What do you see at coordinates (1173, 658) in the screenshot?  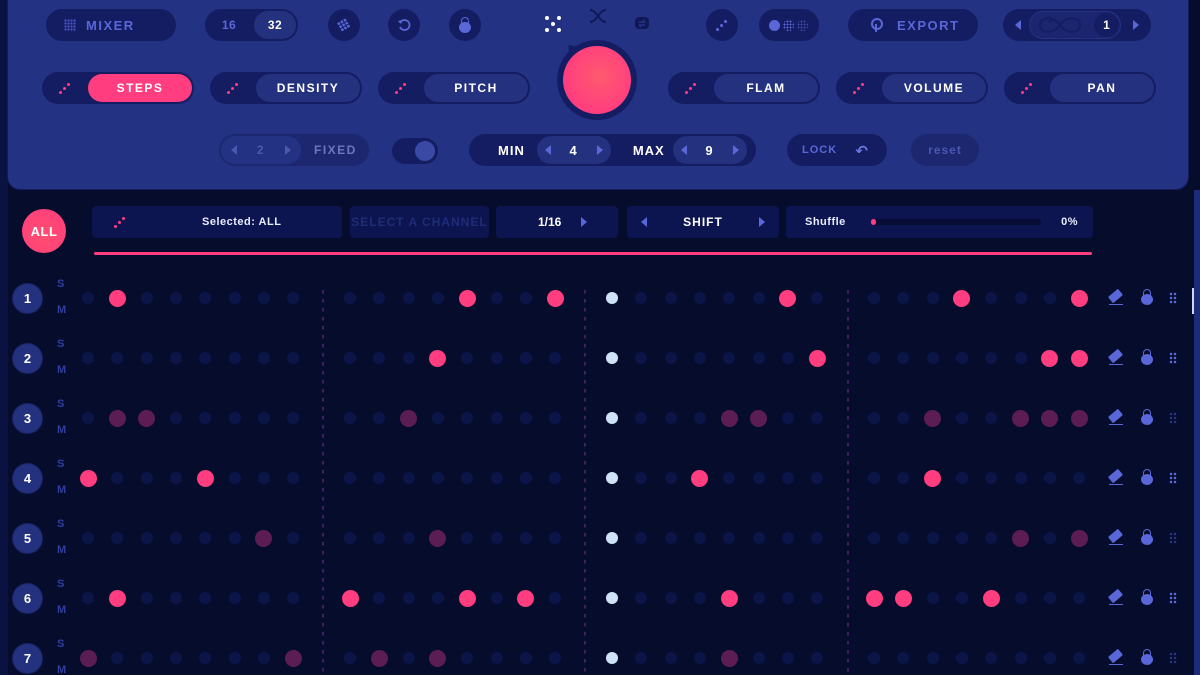 I see `drag-handle-icon` at bounding box center [1173, 658].